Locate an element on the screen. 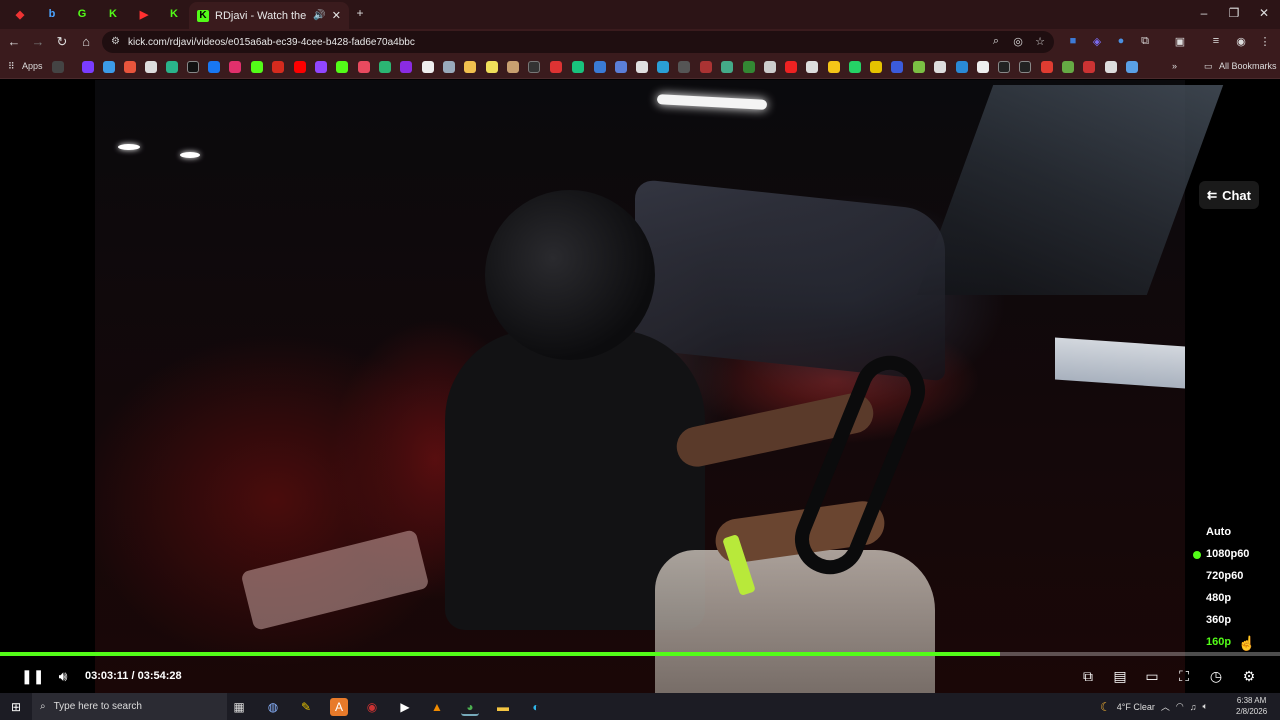  microphone-icon: ♫ is located at coordinates (1193, 707).